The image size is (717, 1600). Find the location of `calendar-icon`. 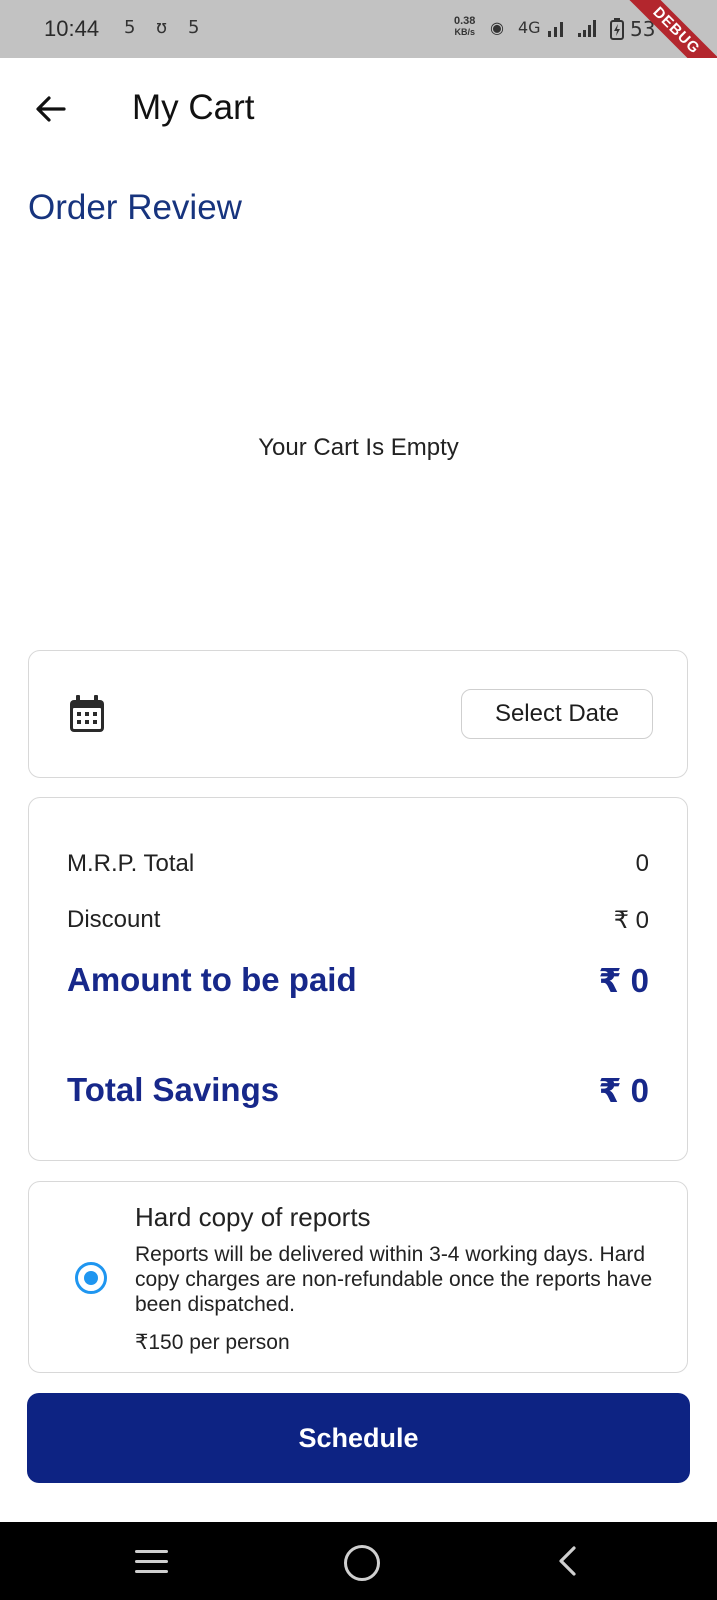

calendar-icon is located at coordinates (87, 713).